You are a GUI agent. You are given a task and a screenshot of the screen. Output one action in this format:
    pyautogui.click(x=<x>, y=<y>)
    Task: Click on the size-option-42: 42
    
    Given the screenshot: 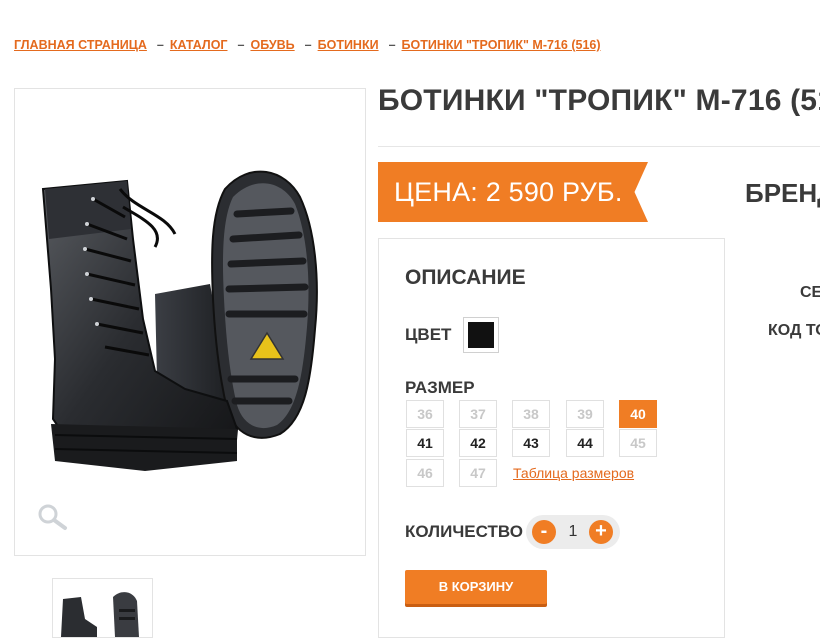 What is the action you would take?
    pyautogui.click(x=478, y=443)
    